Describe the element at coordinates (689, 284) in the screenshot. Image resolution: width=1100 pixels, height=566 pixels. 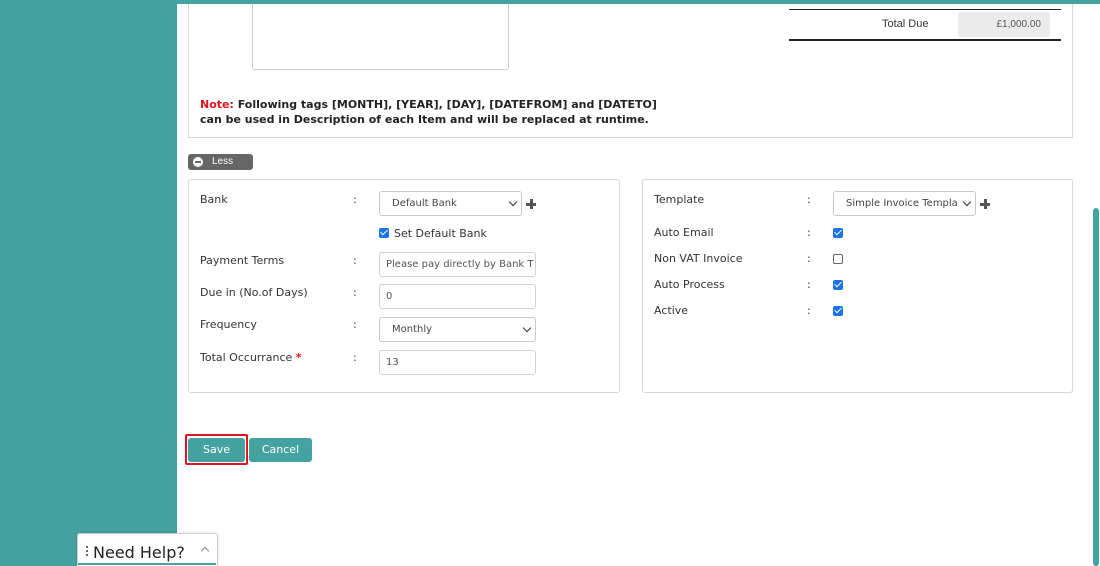
I see `auto-process-label: Auto Process` at that location.